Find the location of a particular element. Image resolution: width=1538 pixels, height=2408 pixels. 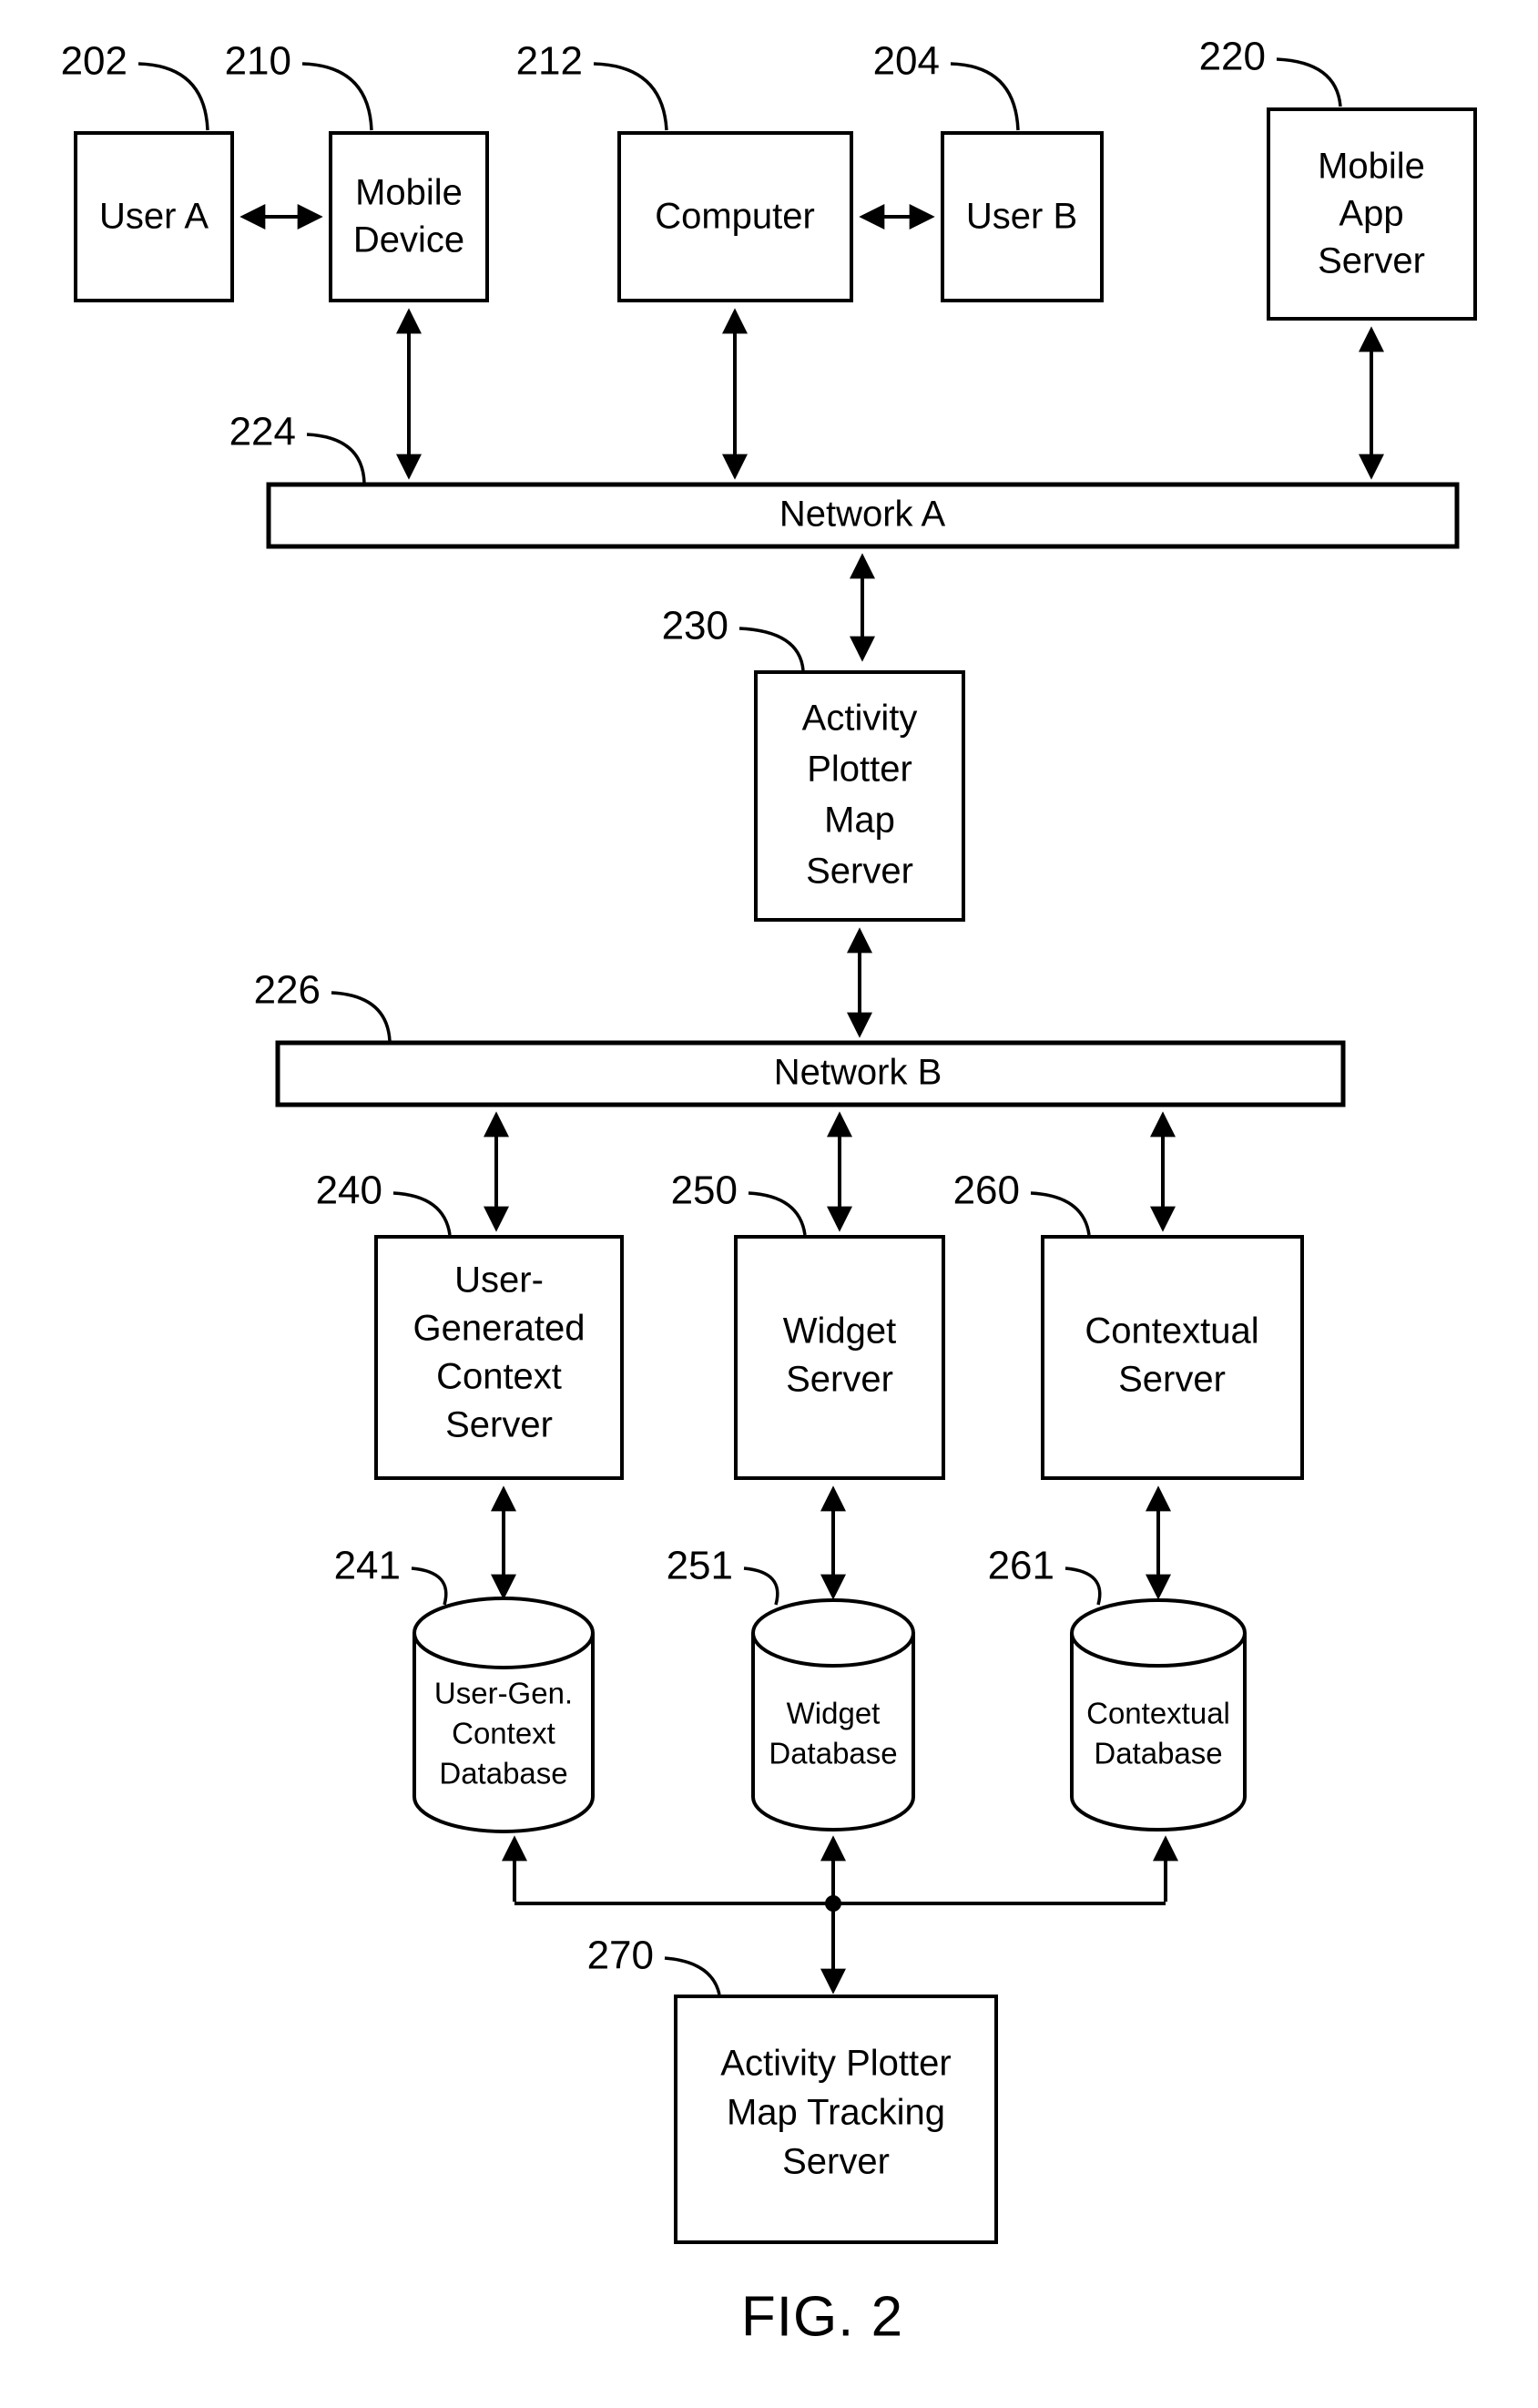

widget-server-box is located at coordinates (840, 1357).